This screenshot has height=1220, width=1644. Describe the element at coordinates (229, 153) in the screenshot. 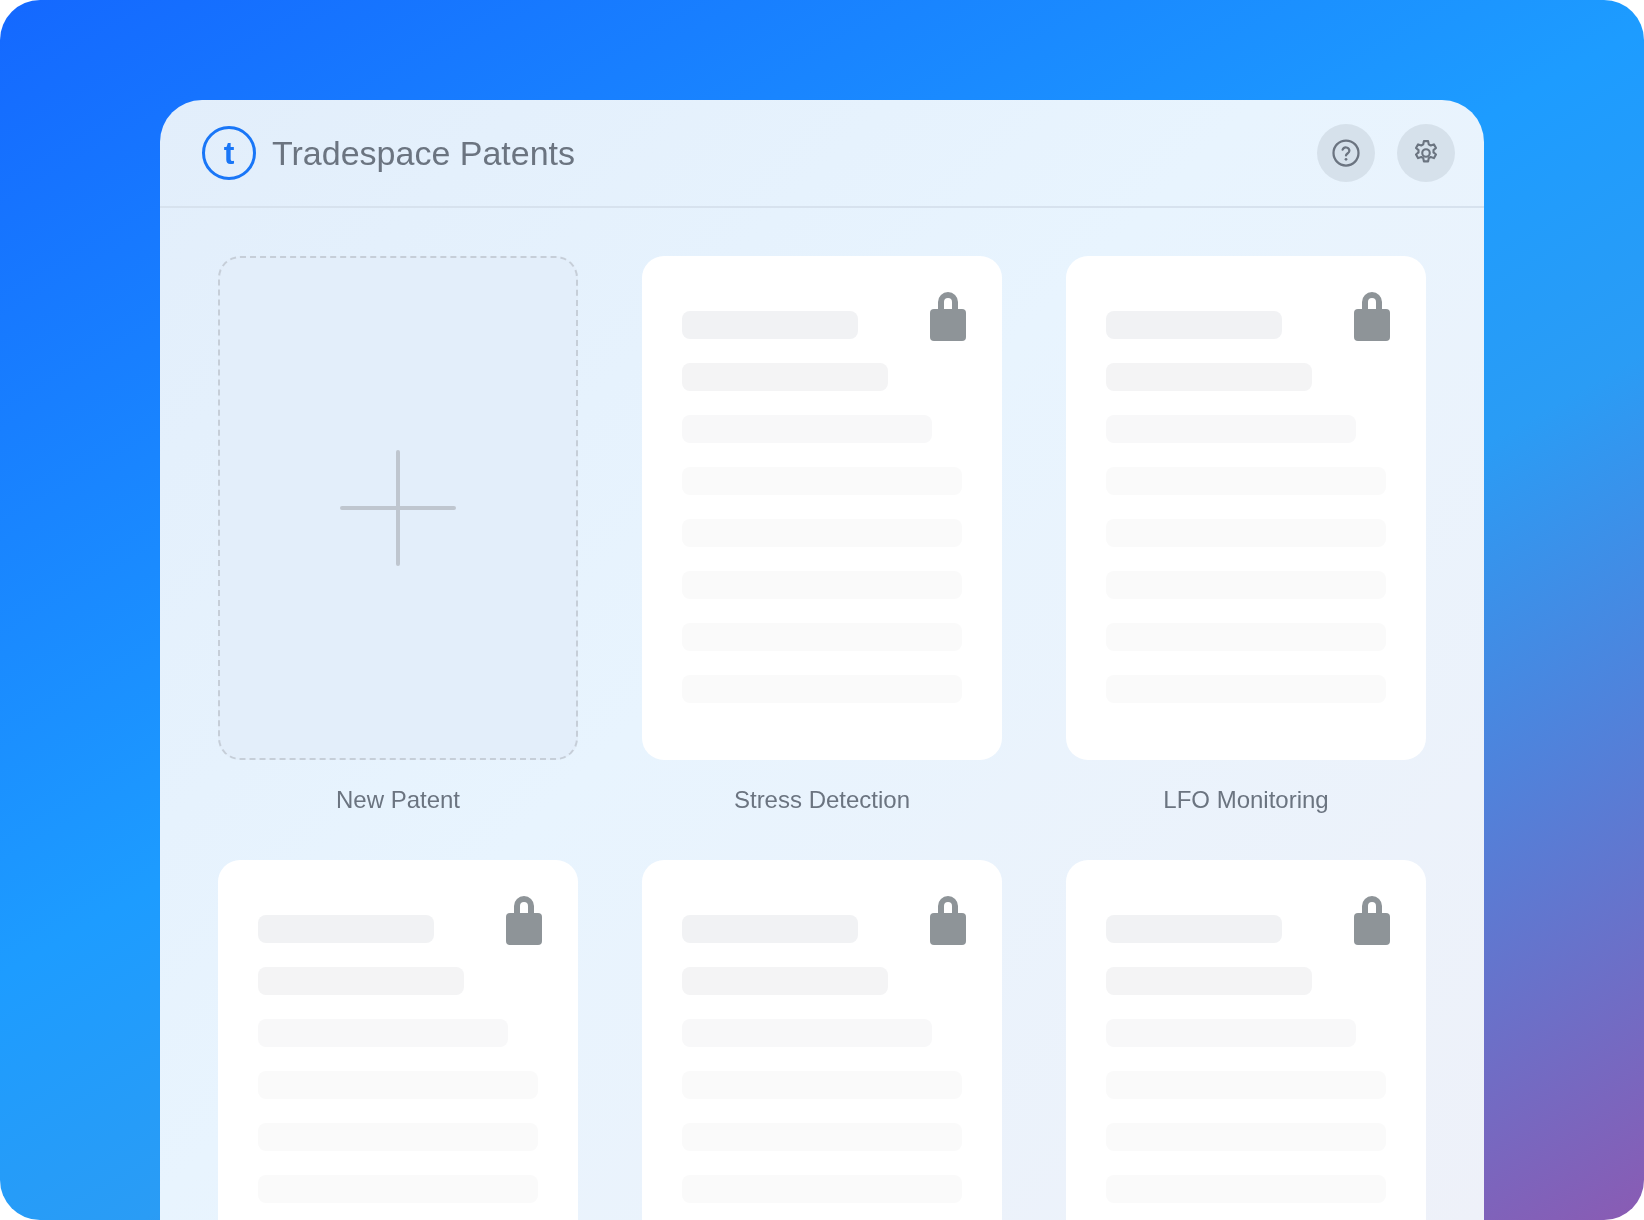

I see `logo-icon: t` at that location.